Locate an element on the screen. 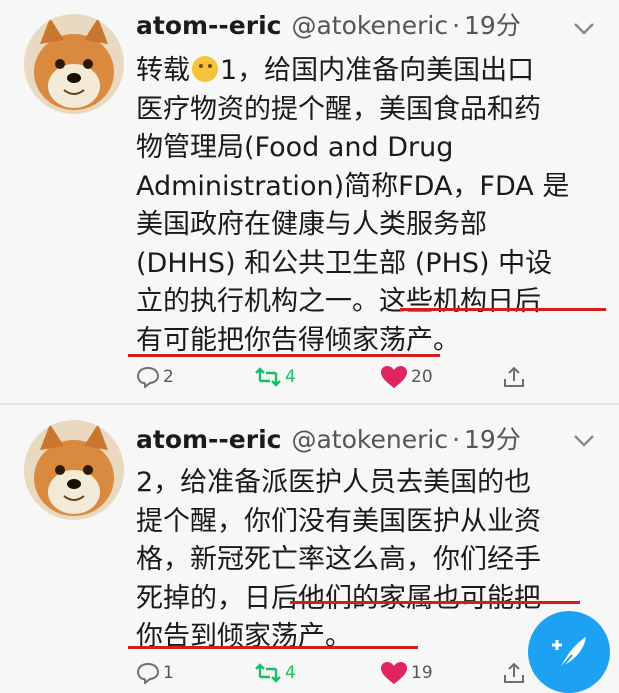 Image resolution: width=619 pixels, height=693 pixels. compose-feather-icon is located at coordinates (569, 653).